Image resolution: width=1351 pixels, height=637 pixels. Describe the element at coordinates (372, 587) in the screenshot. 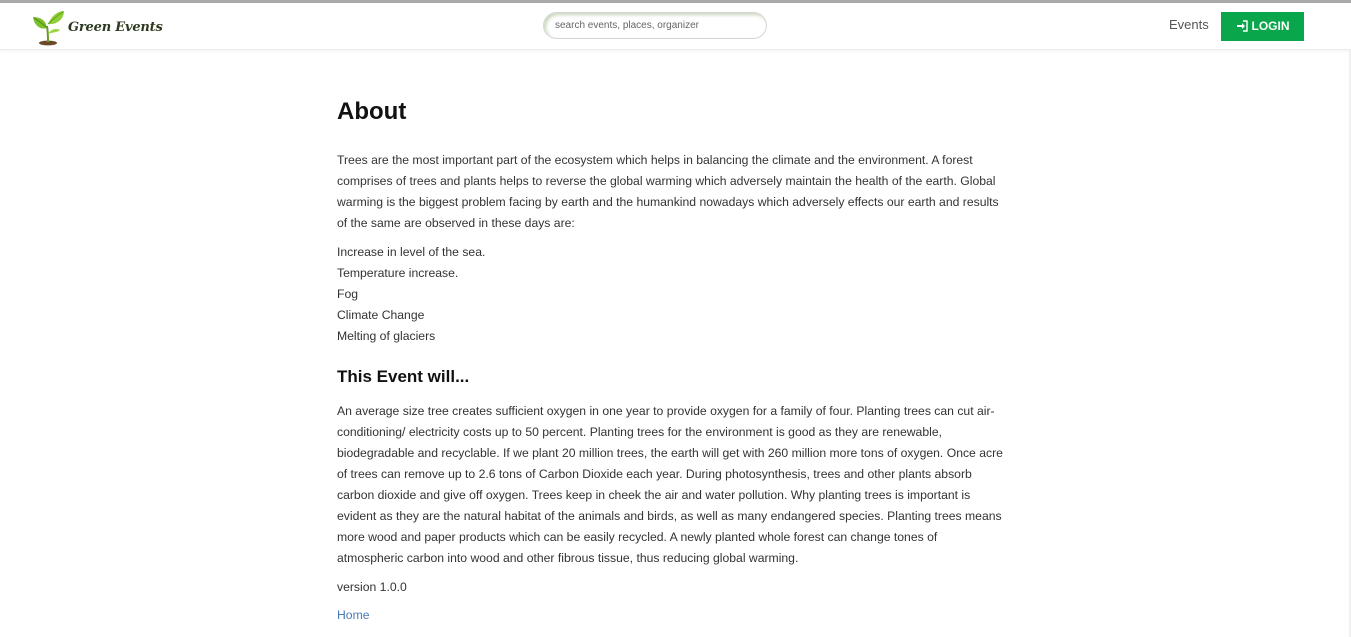

I see `version-text: version 1.0.0` at that location.